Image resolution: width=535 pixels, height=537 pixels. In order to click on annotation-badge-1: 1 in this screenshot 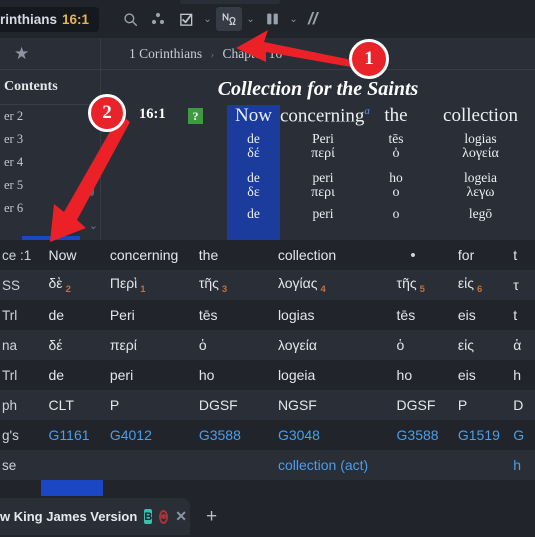, I will do `click(369, 59)`.